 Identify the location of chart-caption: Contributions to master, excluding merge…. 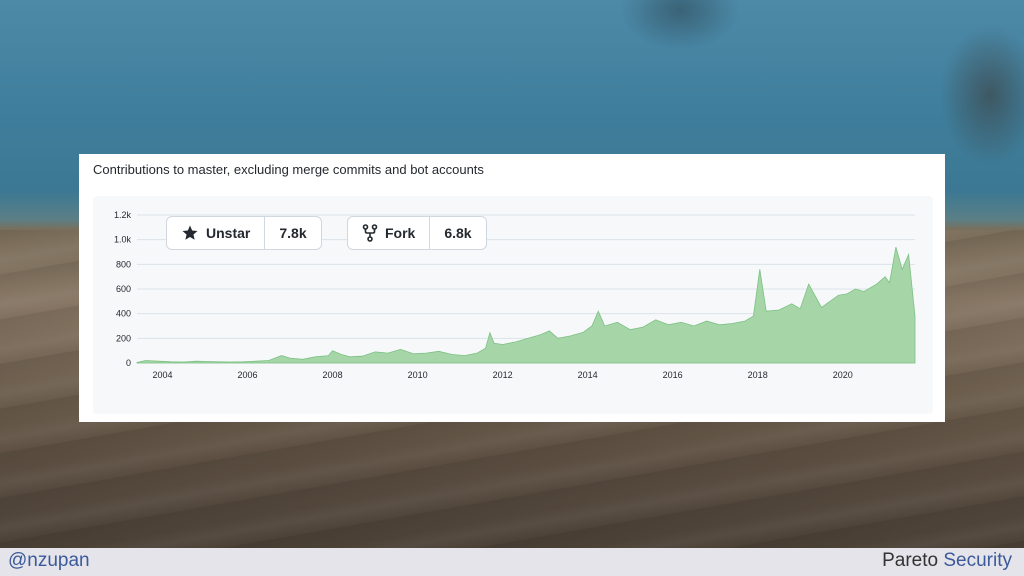
(288, 169).